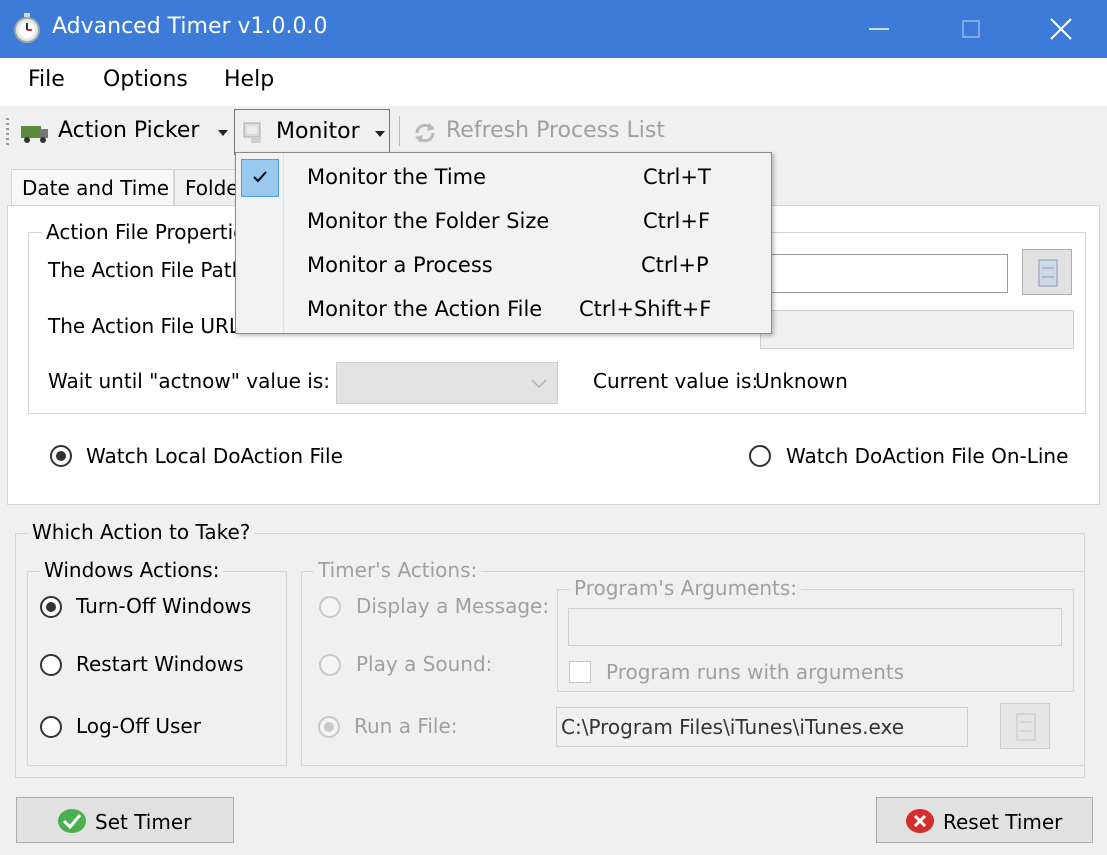 The image size is (1107, 855). Describe the element at coordinates (1003, 822) in the screenshot. I see `reset-timer-label: Reset Timer` at that location.